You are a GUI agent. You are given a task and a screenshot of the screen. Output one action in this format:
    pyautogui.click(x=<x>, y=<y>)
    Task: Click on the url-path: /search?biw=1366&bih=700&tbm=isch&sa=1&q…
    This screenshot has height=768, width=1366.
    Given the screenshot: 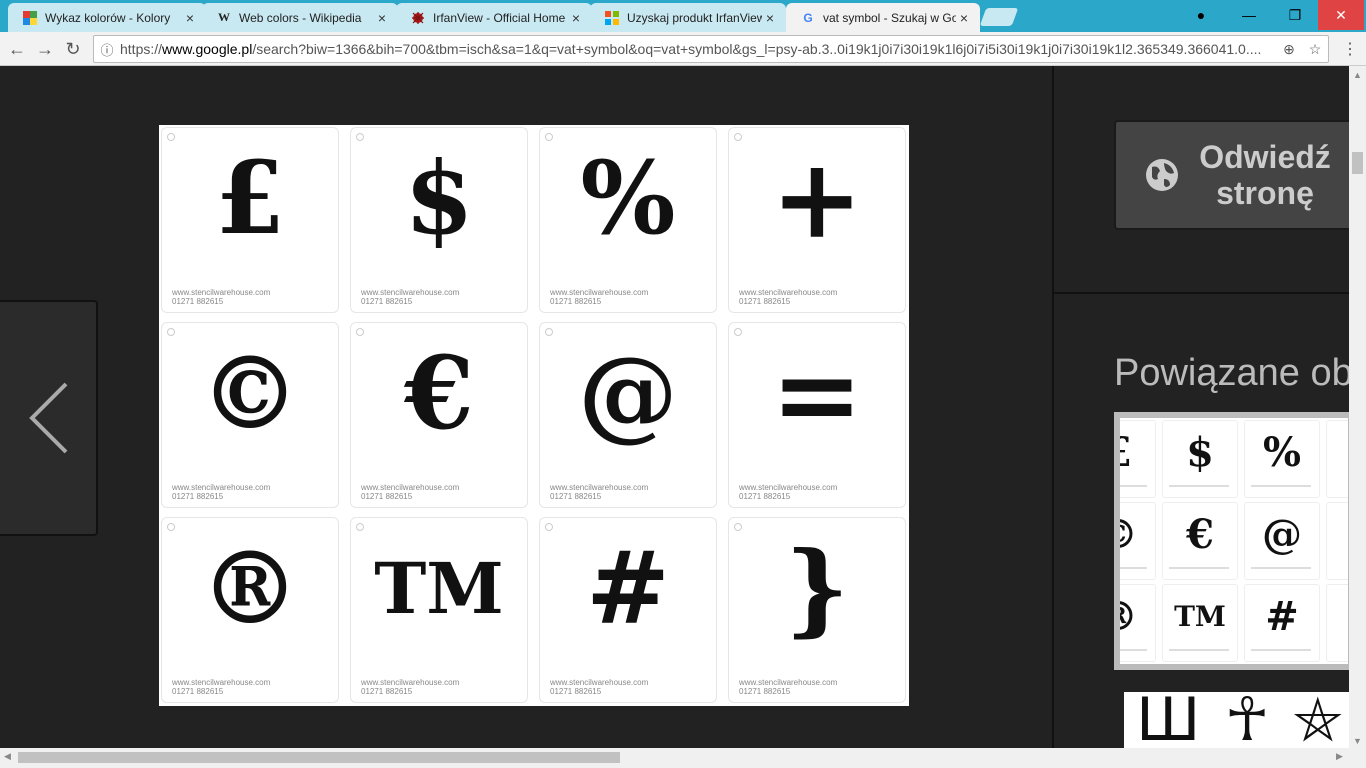 What is the action you would take?
    pyautogui.click(x=757, y=49)
    